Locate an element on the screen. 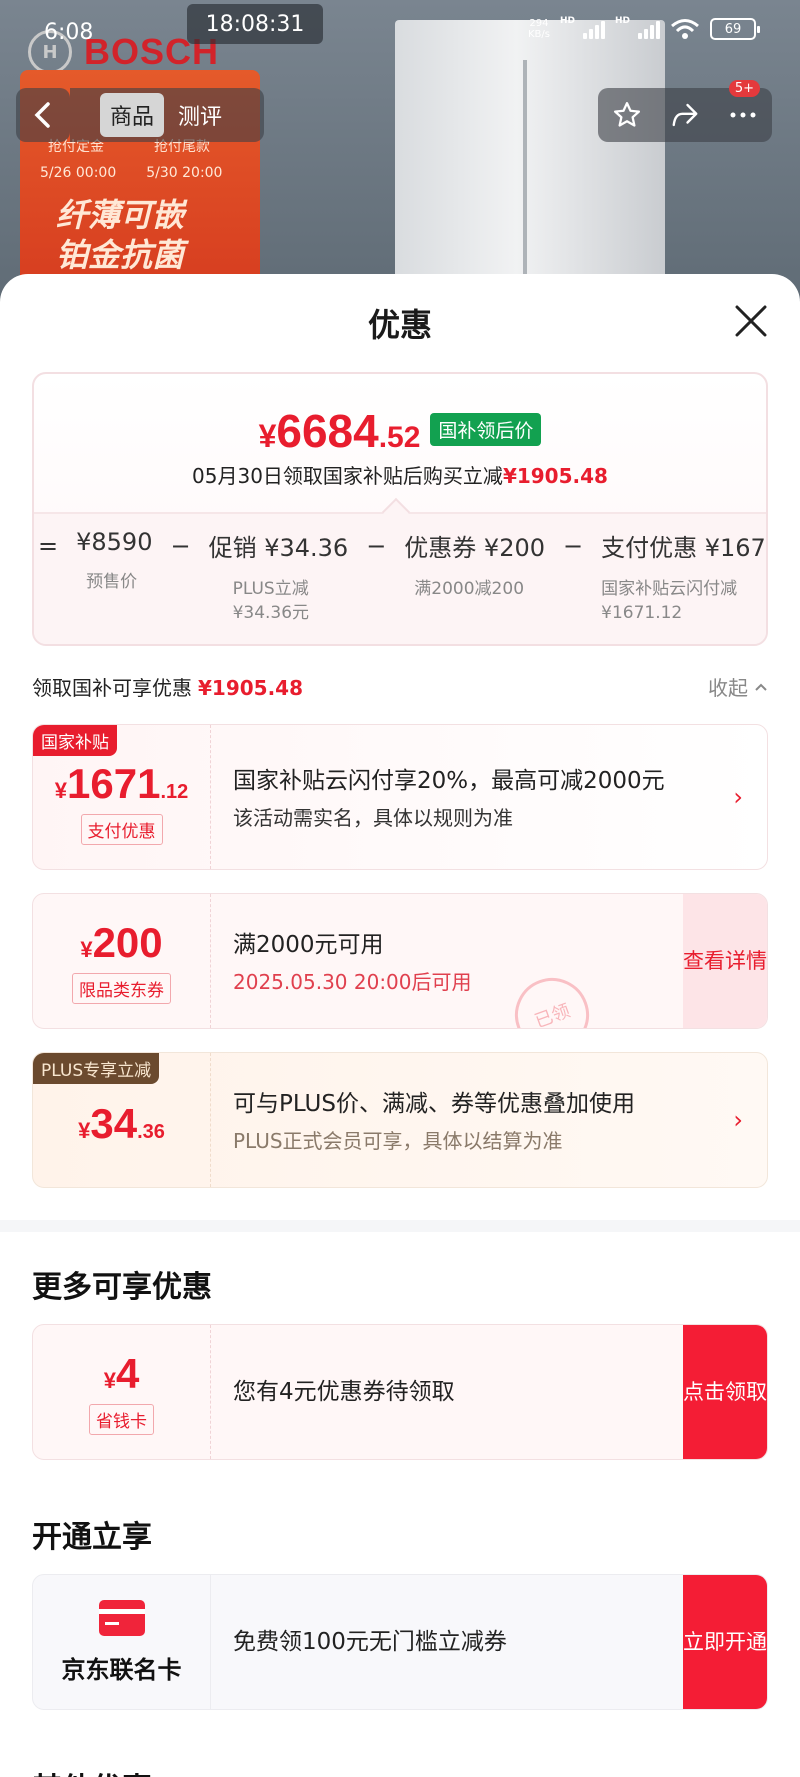 Image resolution: width=800 pixels, height=1777 pixels. coupon-amount: ¥34.36 is located at coordinates (121, 1123).